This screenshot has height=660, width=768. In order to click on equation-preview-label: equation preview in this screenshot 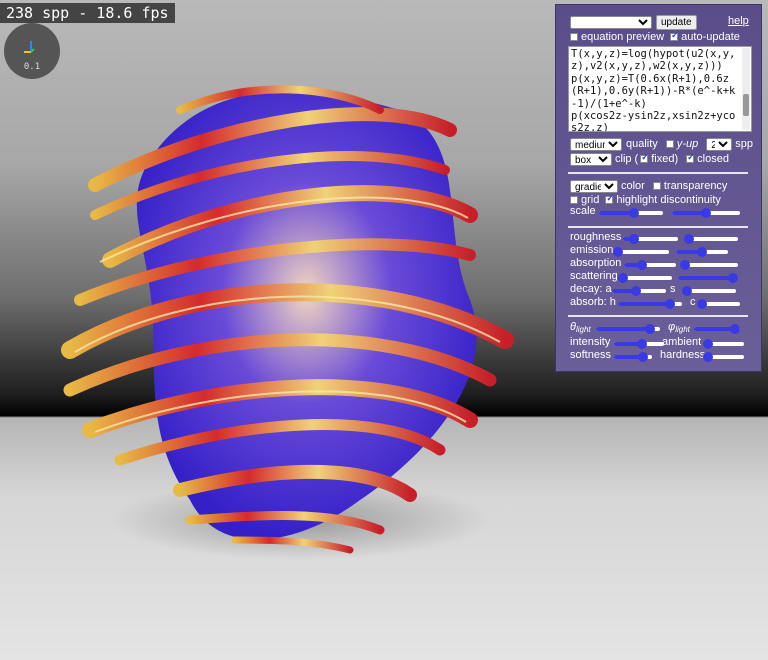, I will do `click(623, 37)`.